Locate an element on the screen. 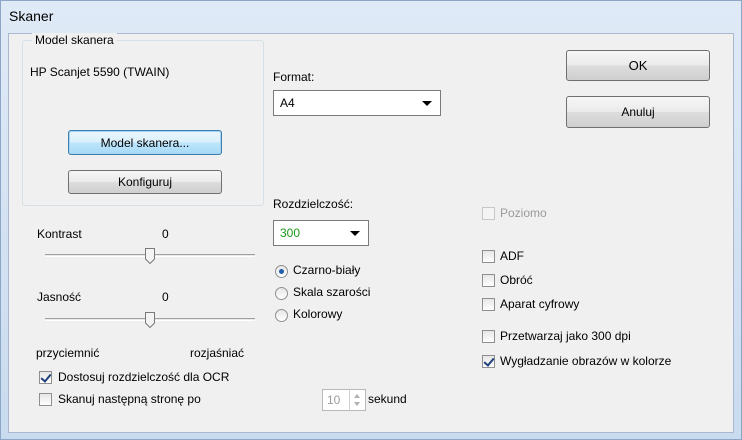 The height and width of the screenshot is (440, 742). contrast-slider-thumb is located at coordinates (150, 256).